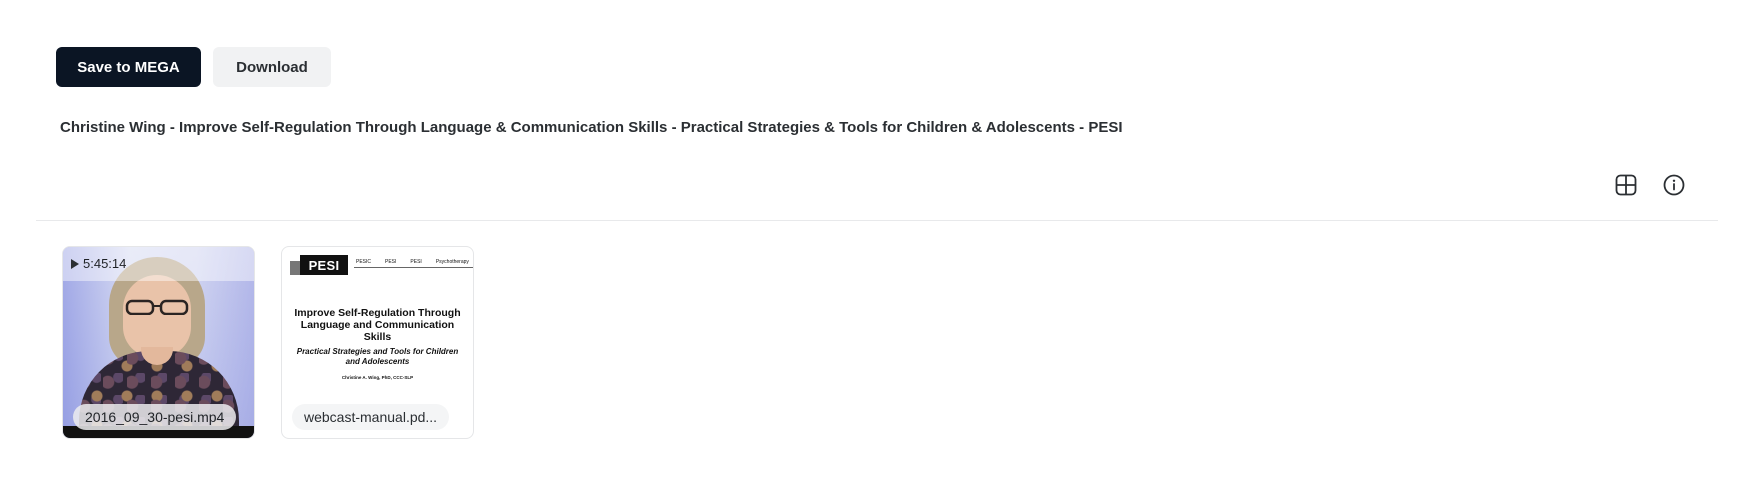 This screenshot has height=486, width=1762. I want to click on info-button, so click(1674, 185).